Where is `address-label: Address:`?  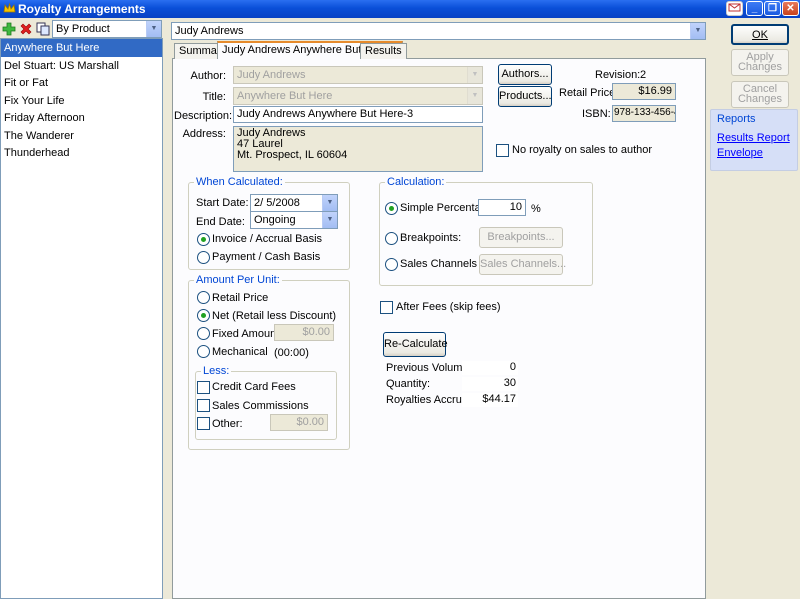 address-label: Address: is located at coordinates (204, 134).